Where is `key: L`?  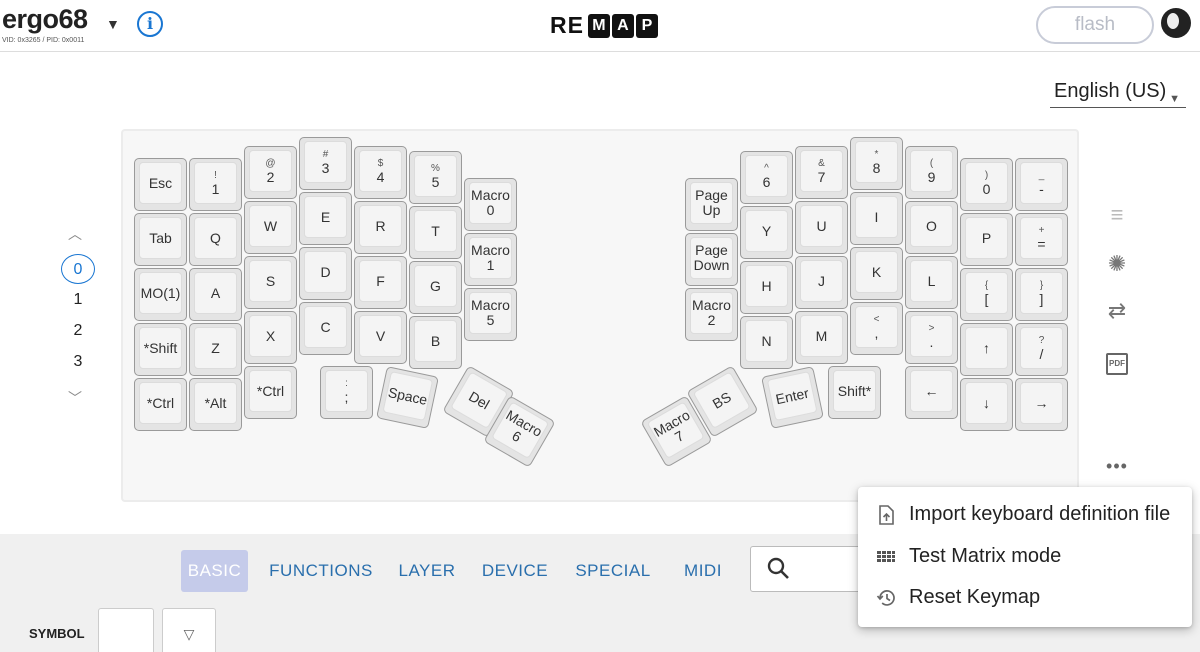 key: L is located at coordinates (931, 282).